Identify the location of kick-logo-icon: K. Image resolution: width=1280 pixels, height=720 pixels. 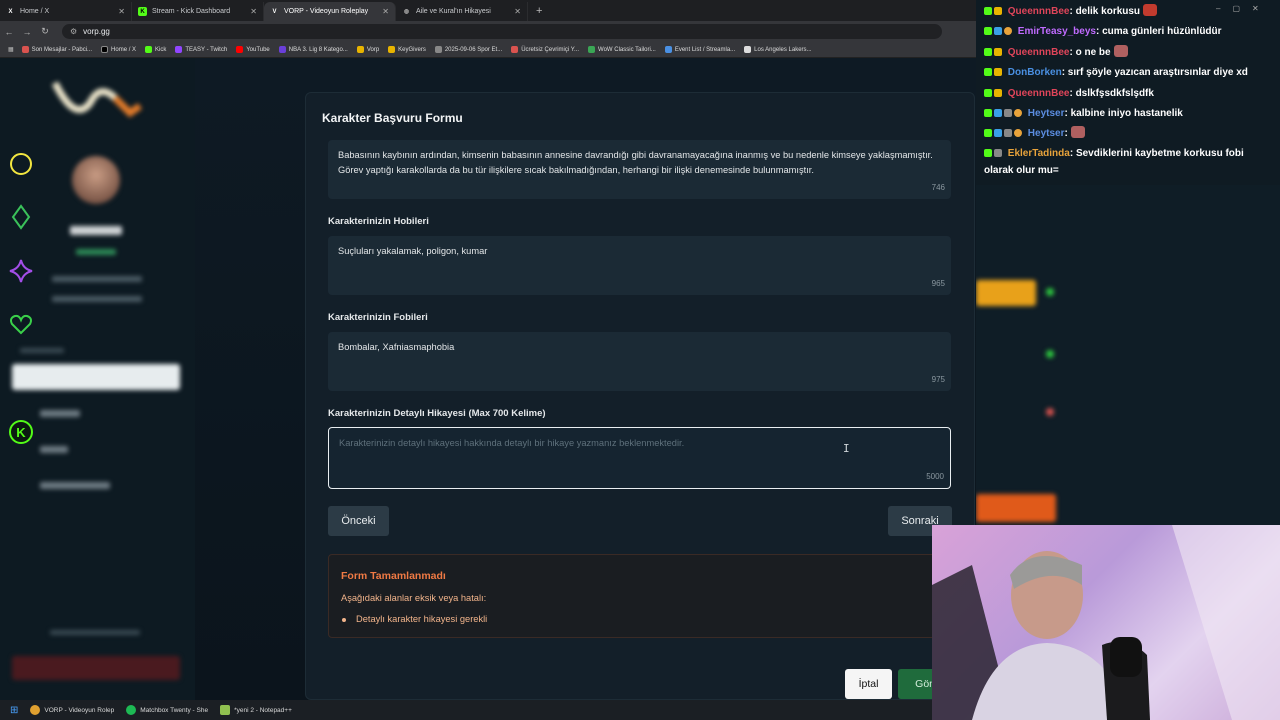
(21, 432).